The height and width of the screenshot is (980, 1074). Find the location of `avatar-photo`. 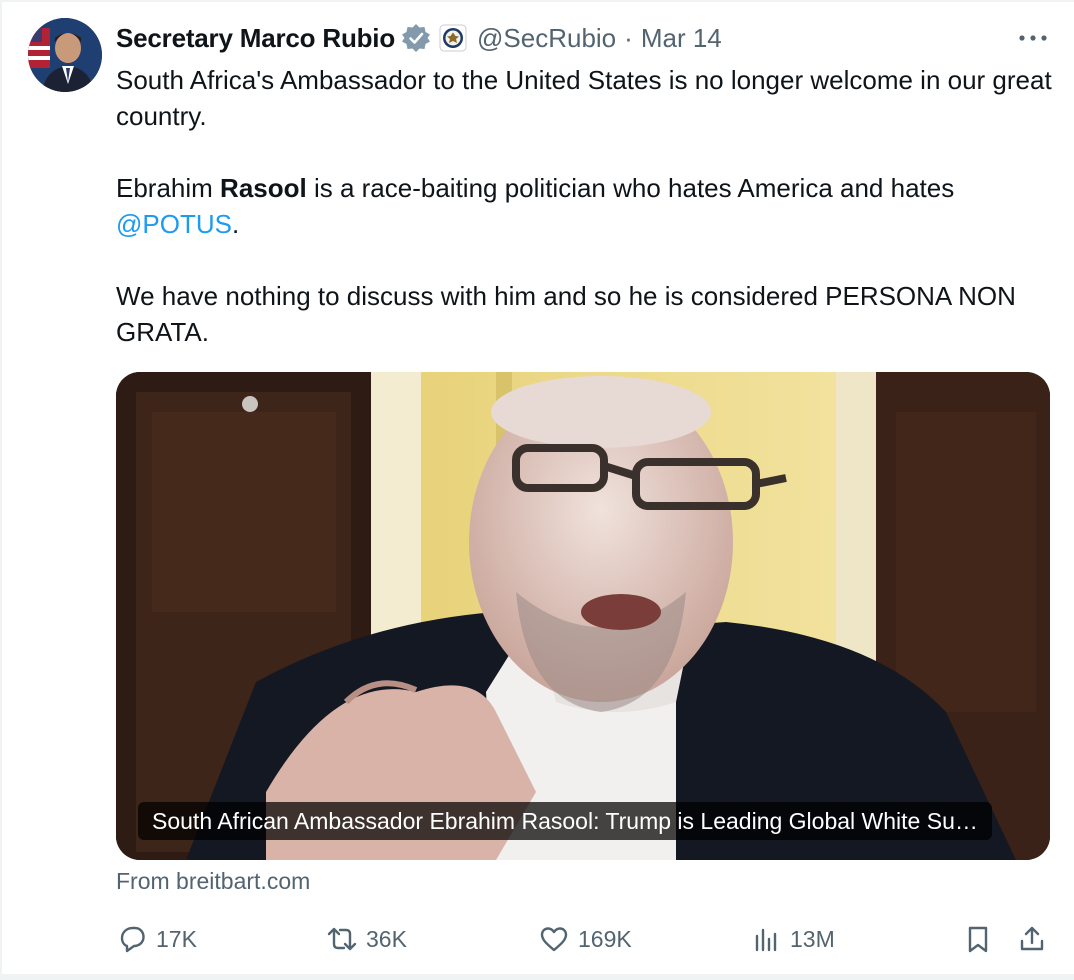

avatar-photo is located at coordinates (65, 55).